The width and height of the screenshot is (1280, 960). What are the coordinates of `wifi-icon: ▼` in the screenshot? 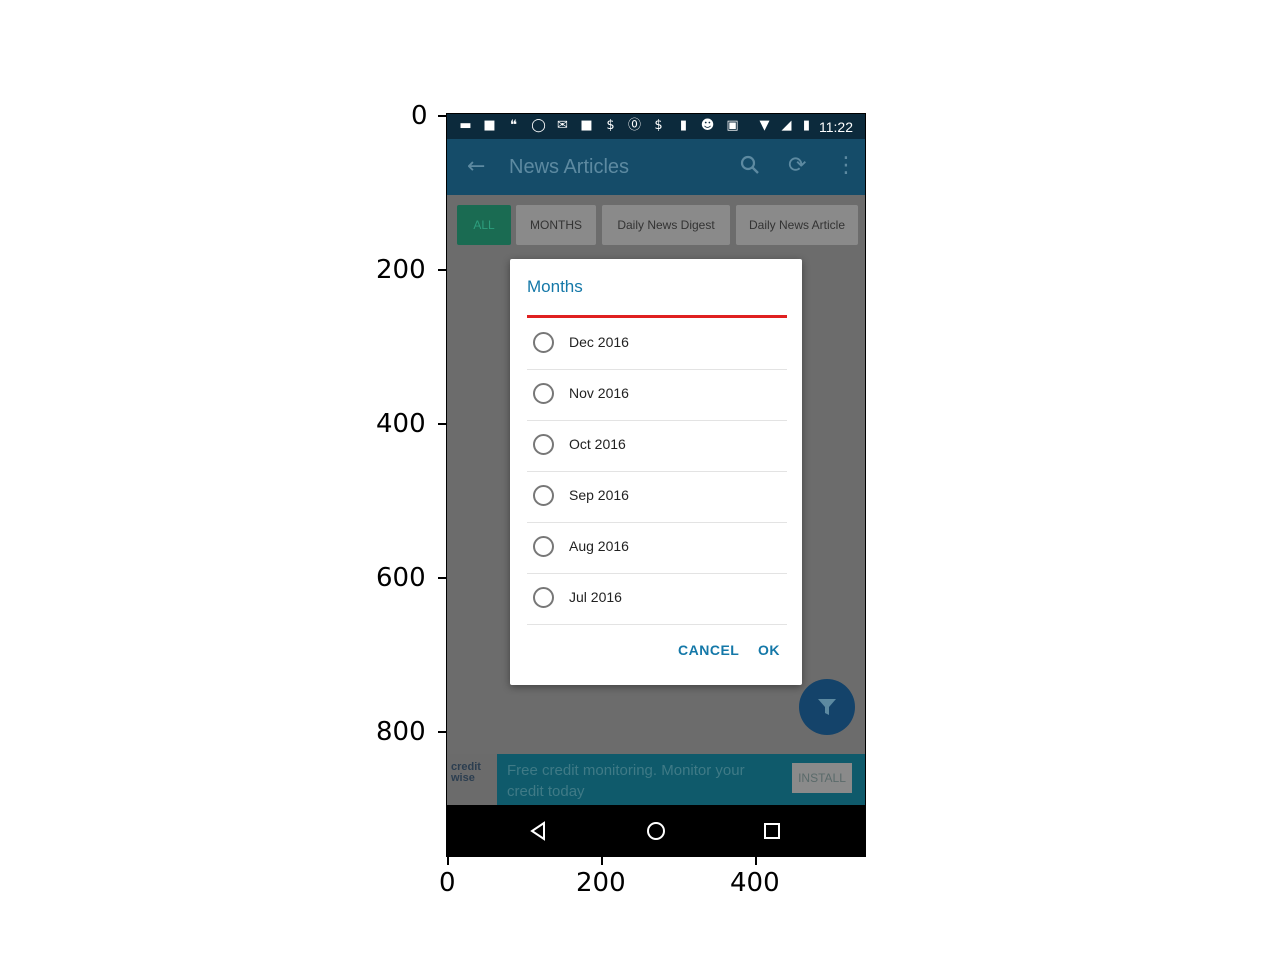 It's located at (764, 125).